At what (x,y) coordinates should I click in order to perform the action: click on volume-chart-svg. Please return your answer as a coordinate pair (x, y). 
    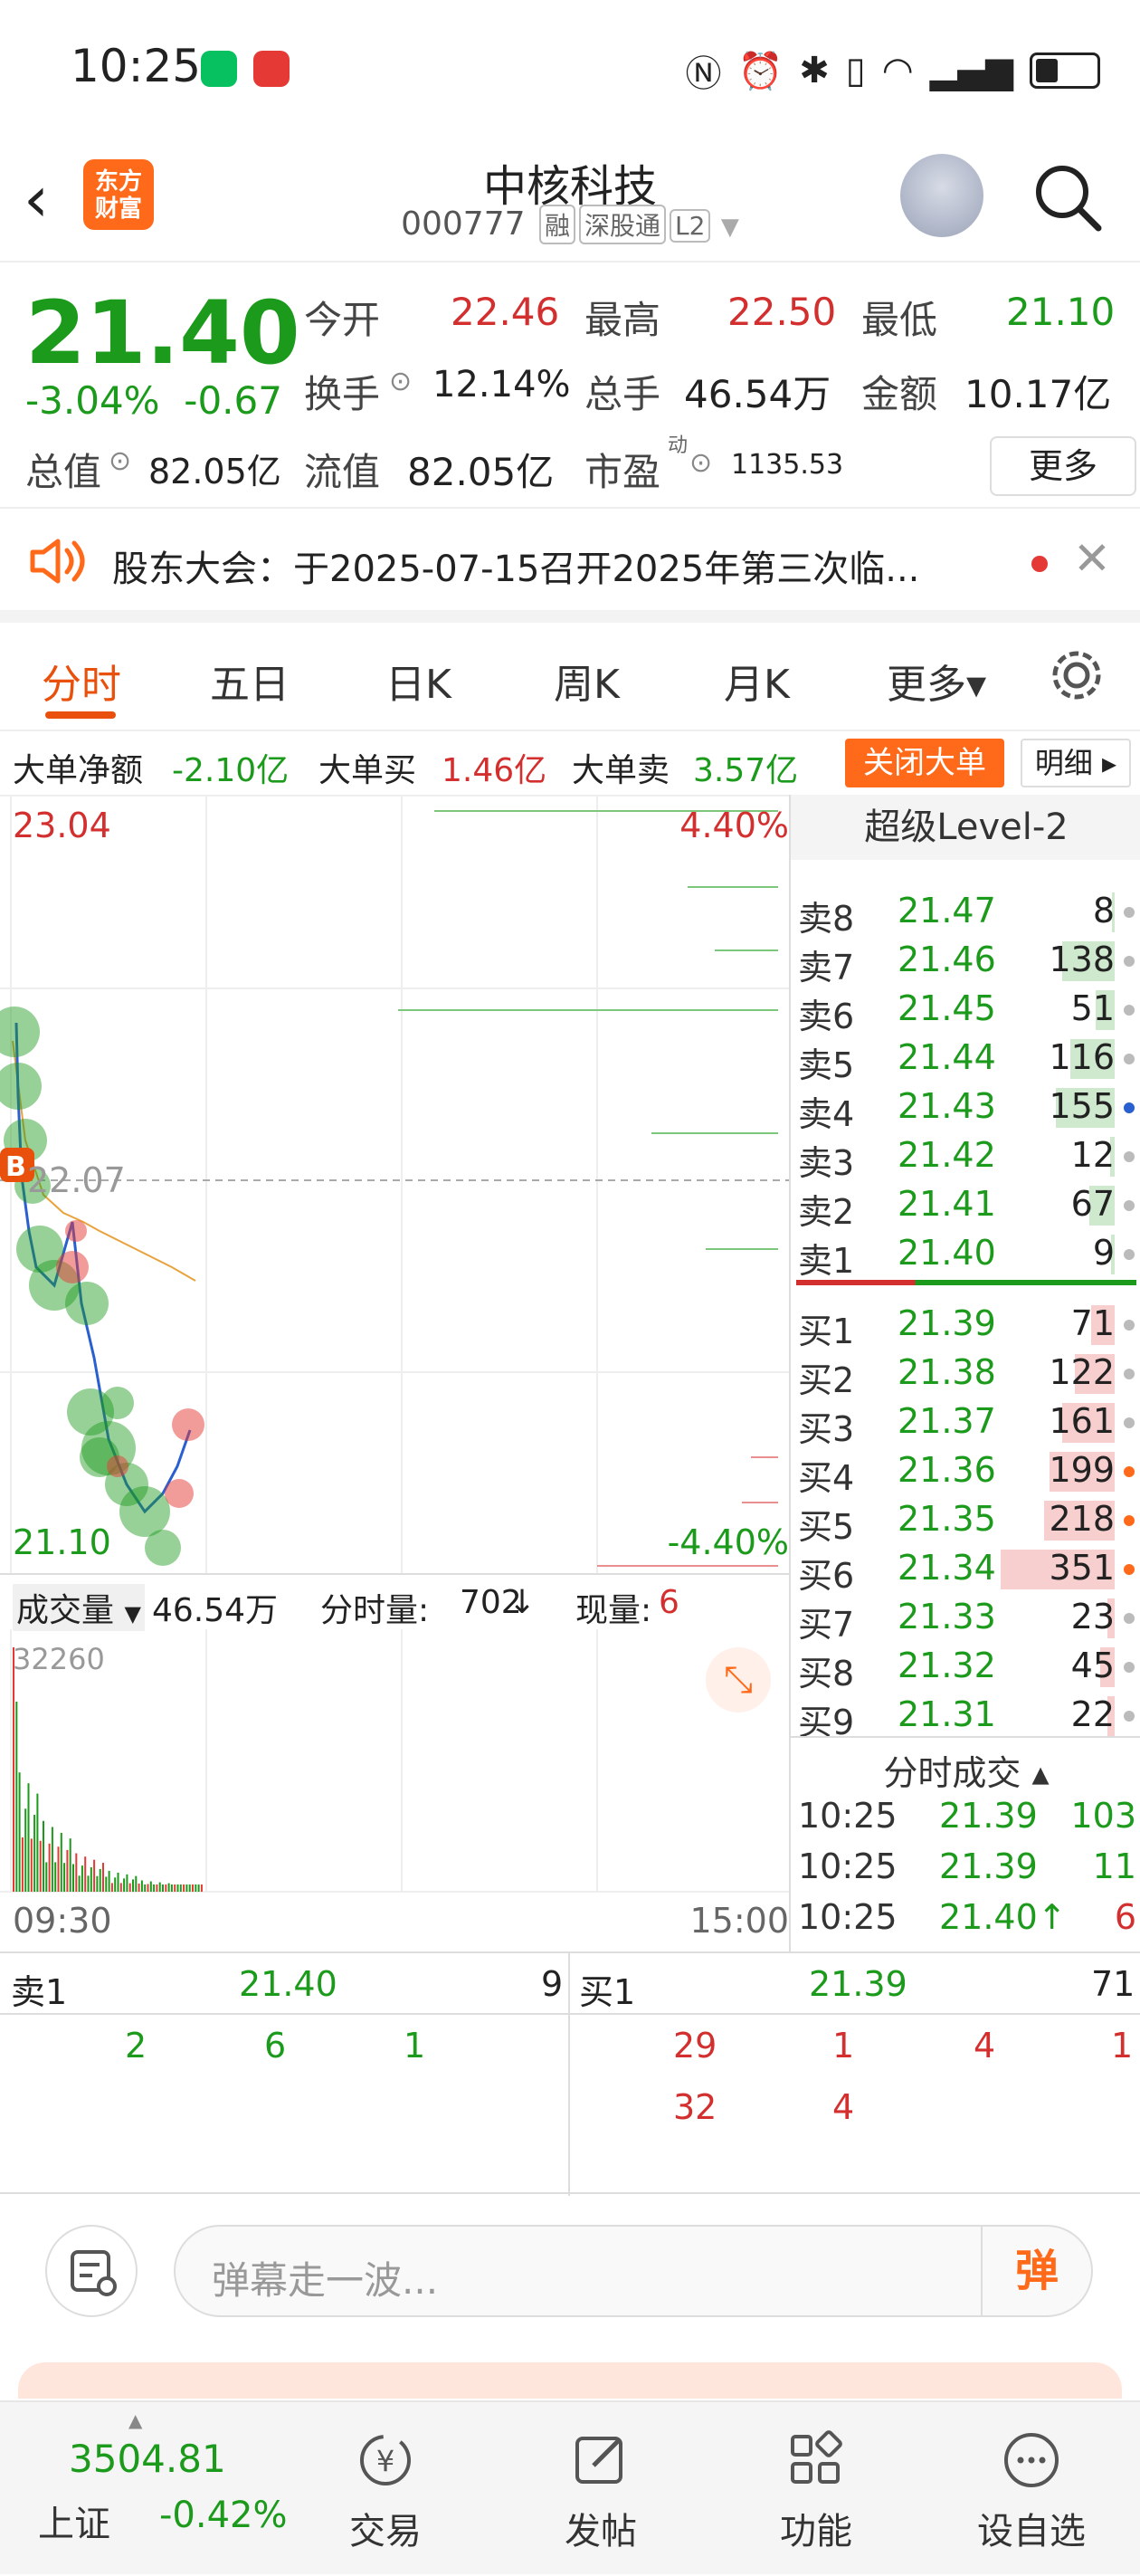
    Looking at the image, I should click on (394, 1761).